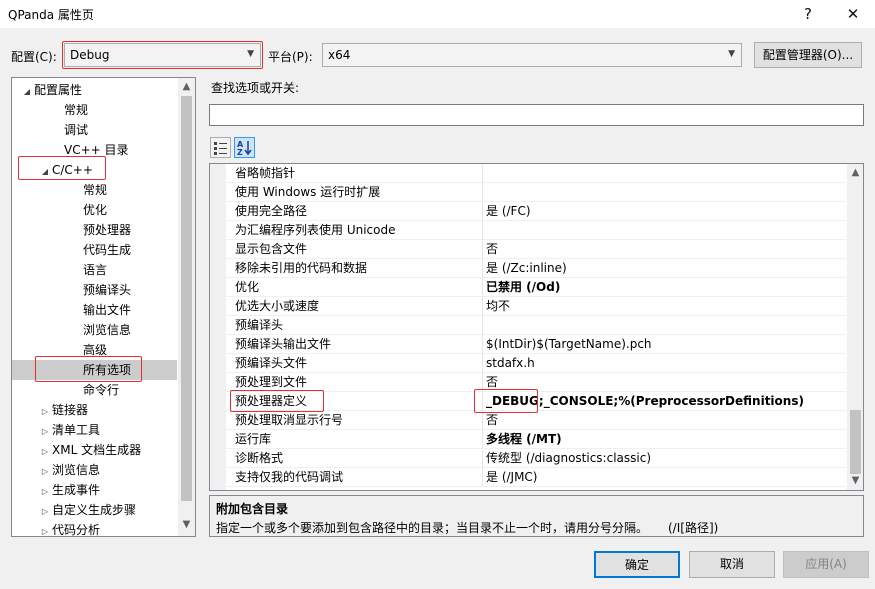 This screenshot has height=589, width=875. What do you see at coordinates (107, 330) in the screenshot?
I see `tree-item-label: 浏览信息` at bounding box center [107, 330].